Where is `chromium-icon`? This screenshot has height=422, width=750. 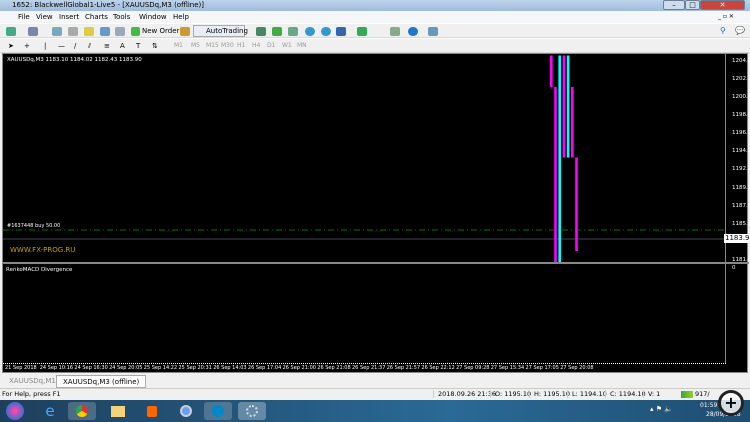
chromium-icon is located at coordinates (186, 411).